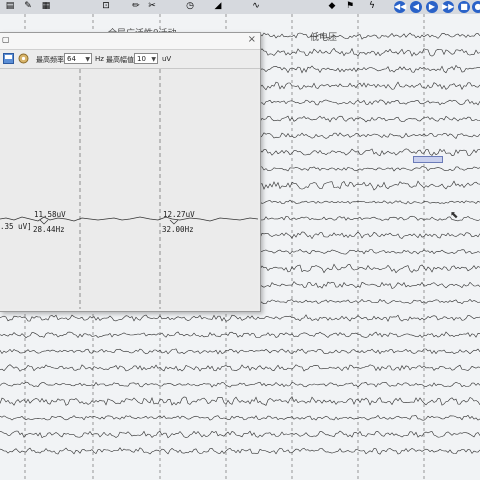 This screenshot has height=480, width=480. What do you see at coordinates (190, 6) in the screenshot?
I see `clock-icon: ◷` at bounding box center [190, 6].